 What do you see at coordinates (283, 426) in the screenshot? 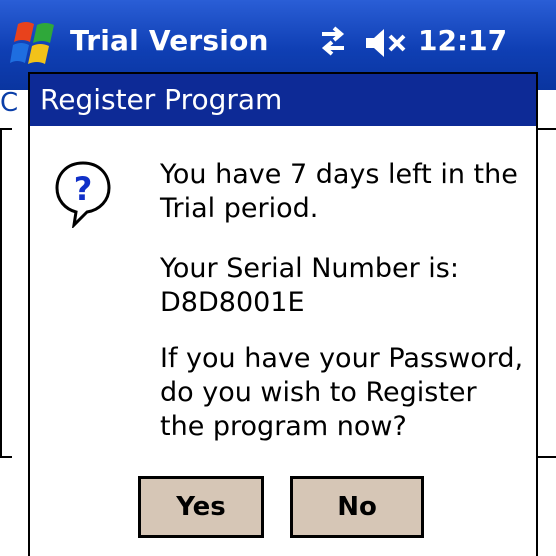
I see `message-line: the program now?` at bounding box center [283, 426].